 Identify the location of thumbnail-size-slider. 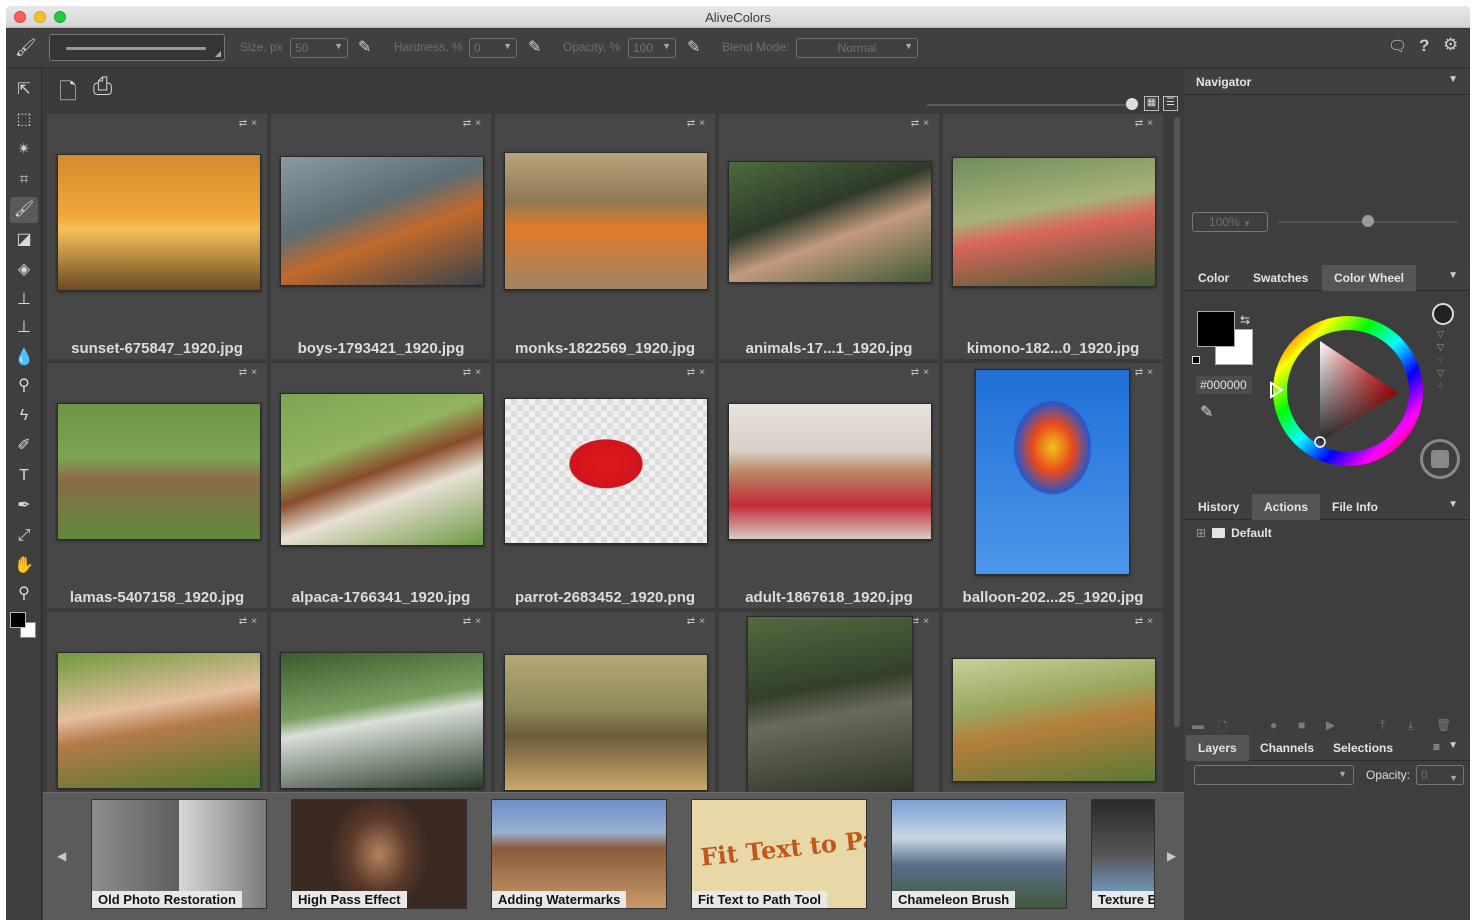
(1029, 105).